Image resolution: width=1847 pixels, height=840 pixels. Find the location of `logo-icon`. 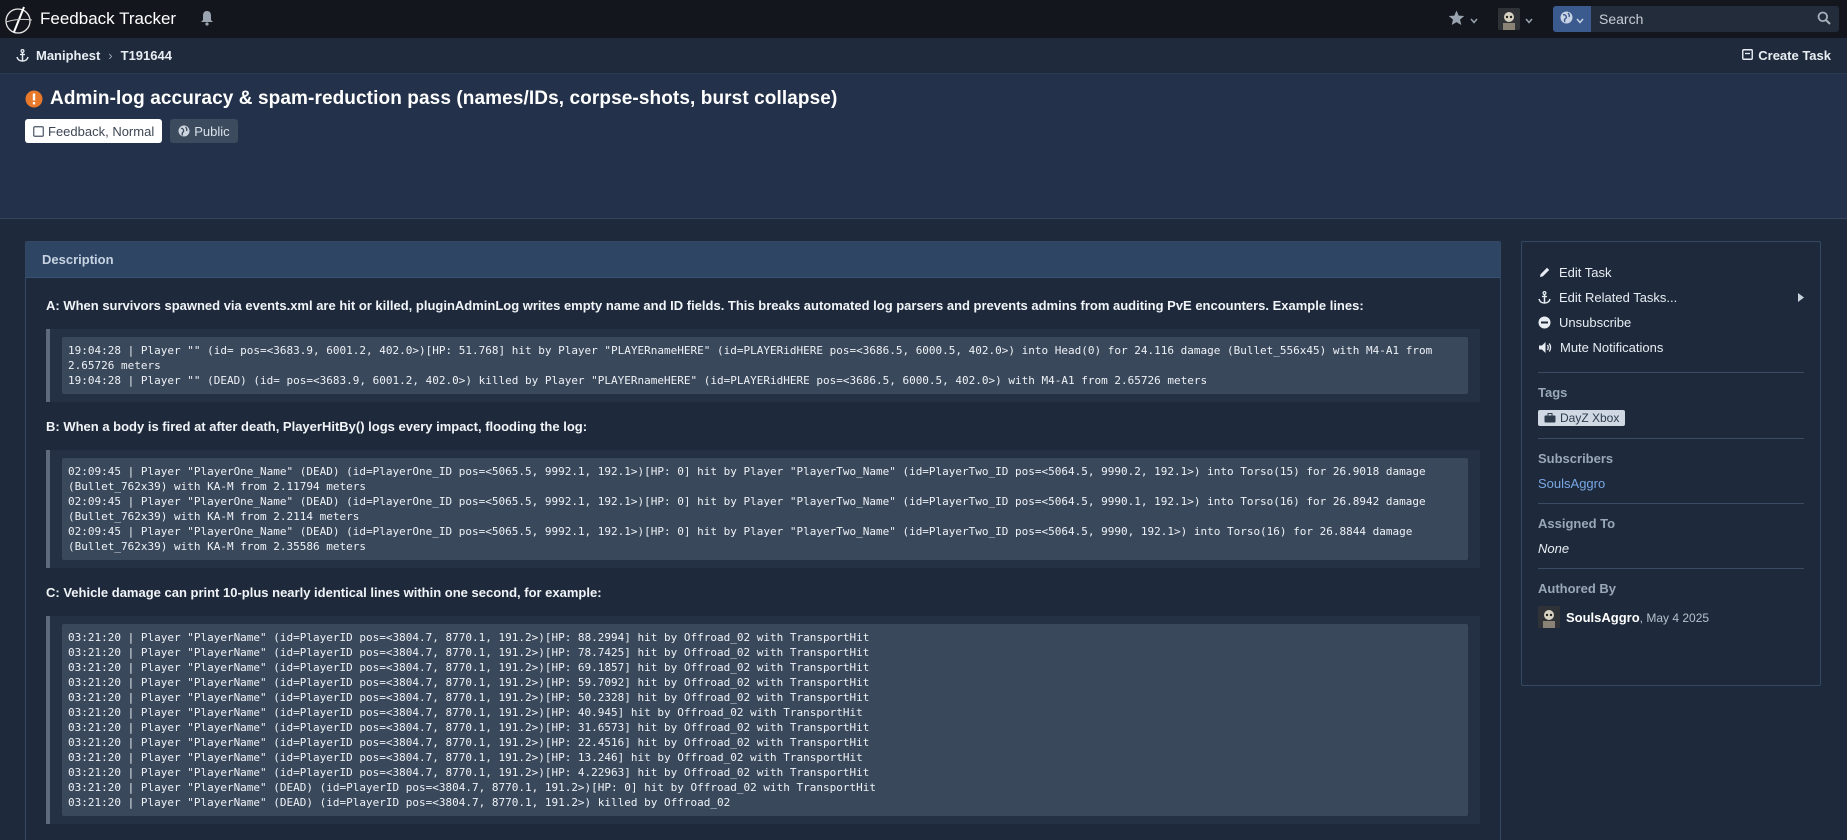

logo-icon is located at coordinates (19, 19).